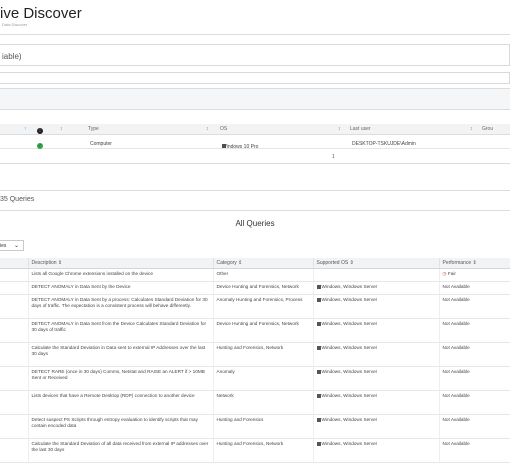 The width and height of the screenshot is (510, 471). Describe the element at coordinates (25, 129) in the screenshot. I see `sort-icon: ↑` at that location.